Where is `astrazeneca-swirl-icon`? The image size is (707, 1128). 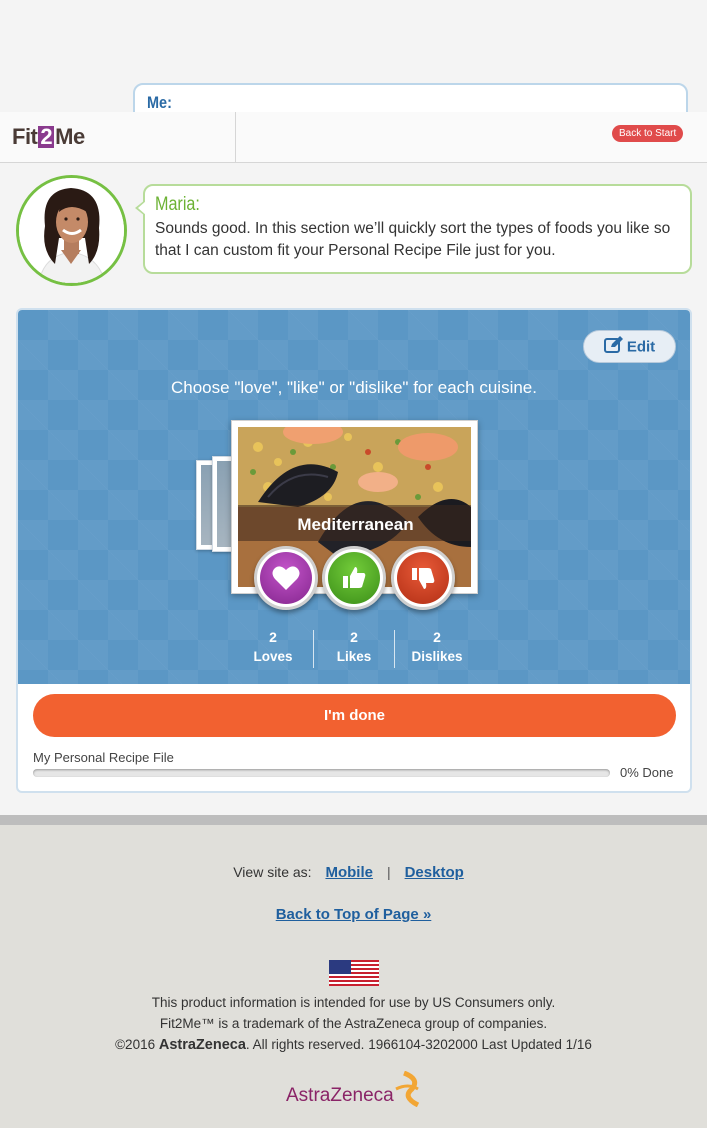
astrazeneca-swirl-icon is located at coordinates (407, 1089).